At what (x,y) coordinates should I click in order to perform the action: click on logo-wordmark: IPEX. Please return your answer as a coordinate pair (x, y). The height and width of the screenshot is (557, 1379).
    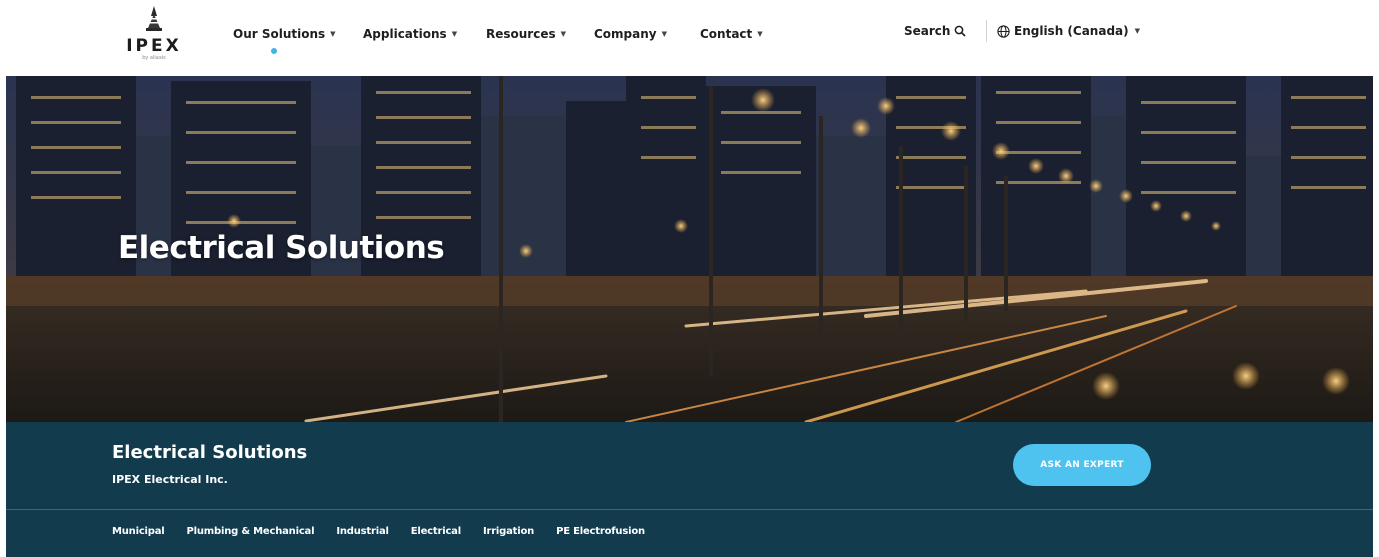
    Looking at the image, I should click on (154, 46).